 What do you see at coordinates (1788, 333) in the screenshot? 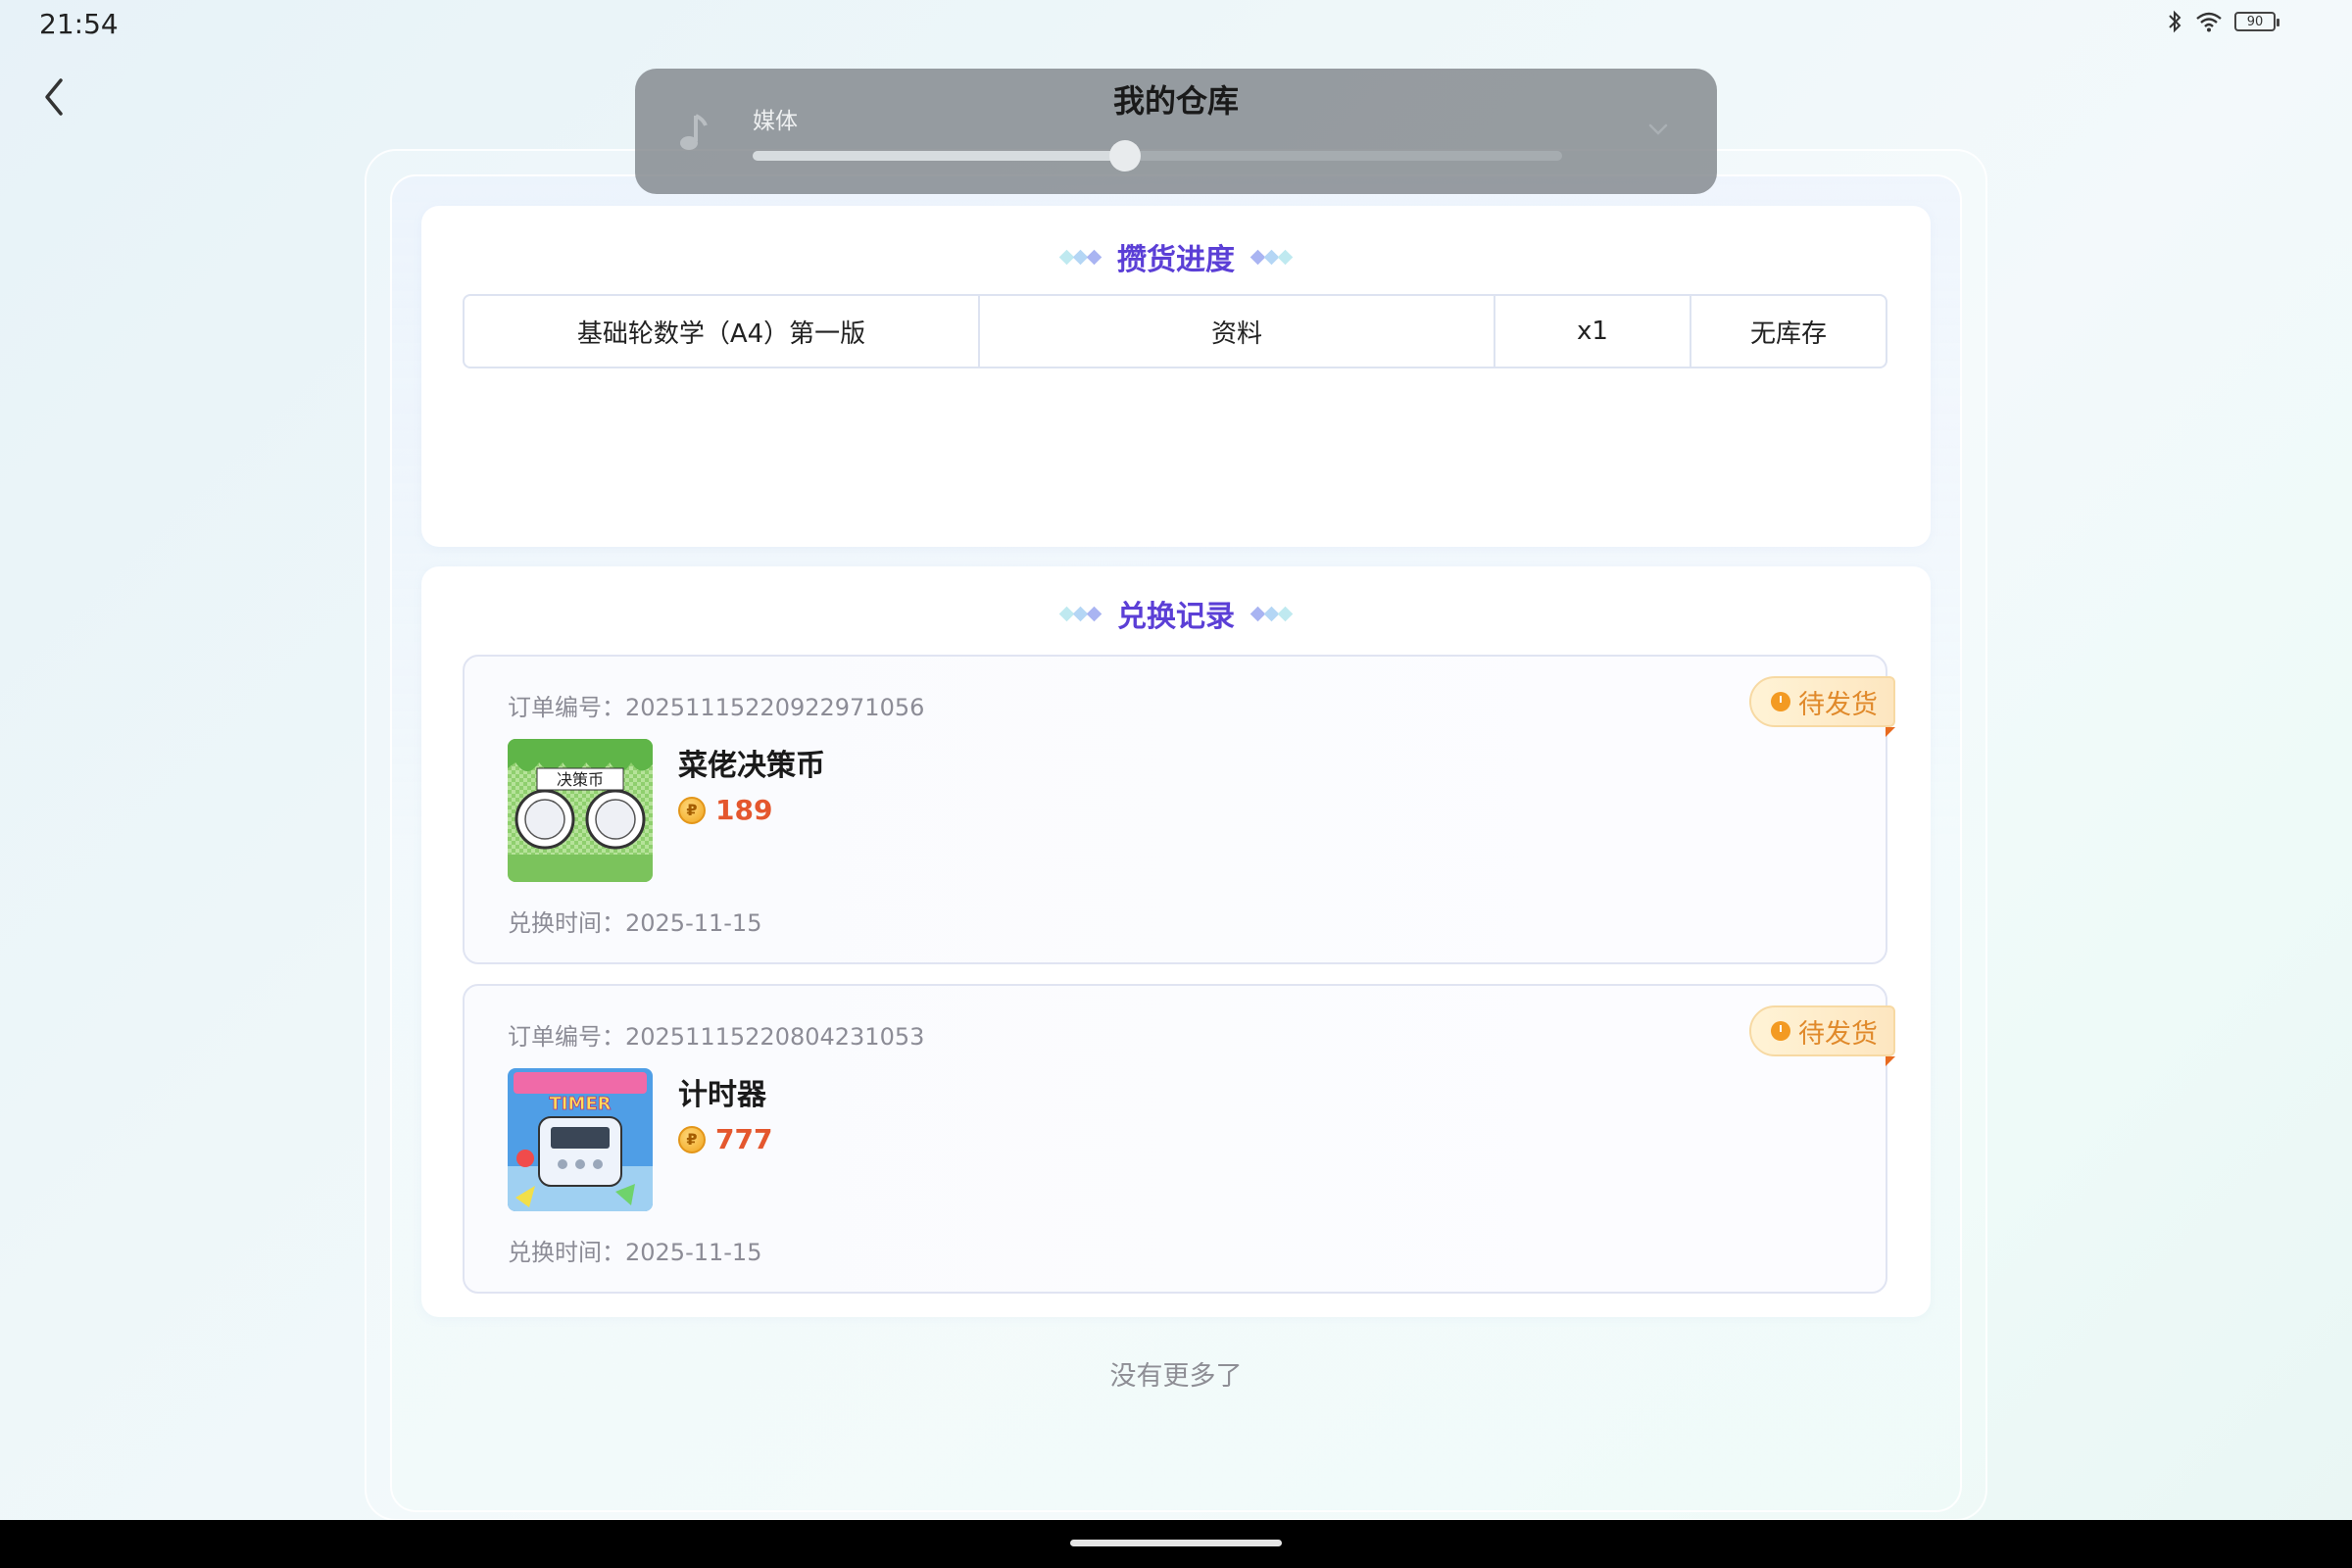
I see `stock-item-status: 无库存` at bounding box center [1788, 333].